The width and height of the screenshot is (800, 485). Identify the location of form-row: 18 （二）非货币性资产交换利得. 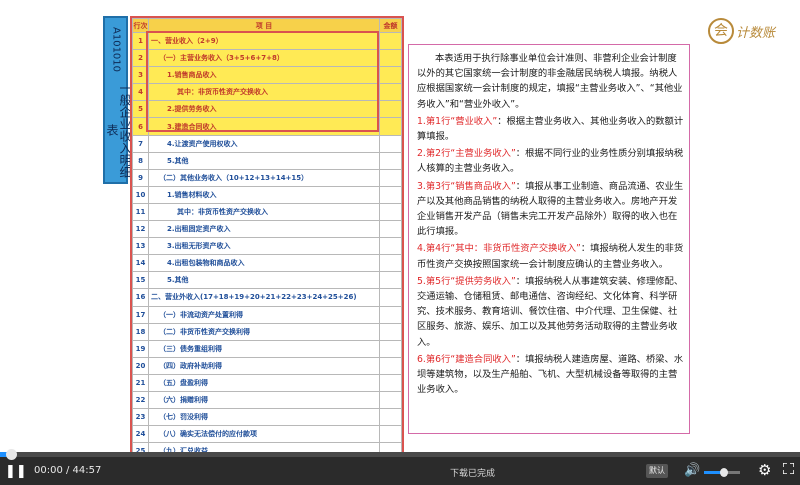
(267, 331).